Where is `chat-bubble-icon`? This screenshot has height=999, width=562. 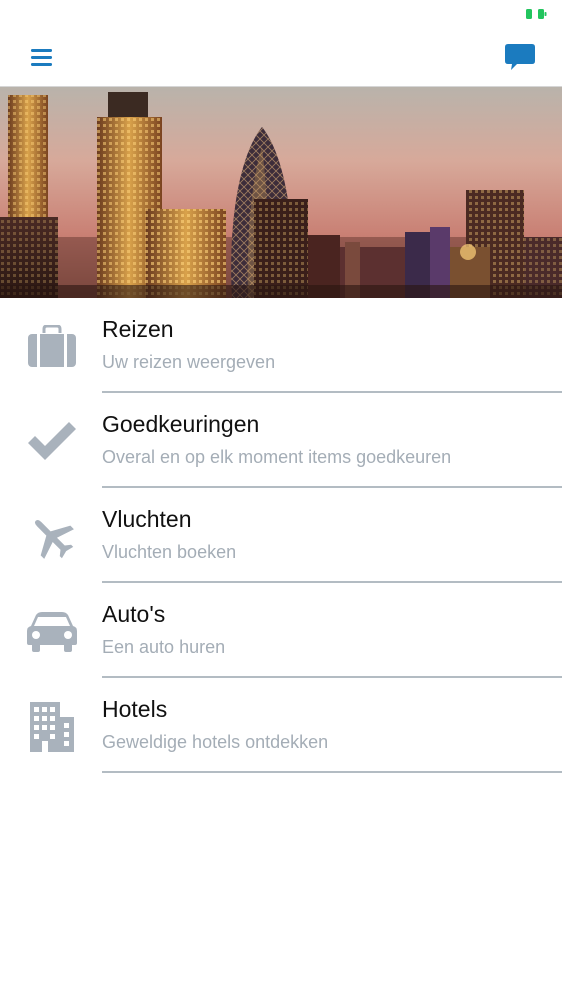 chat-bubble-icon is located at coordinates (520, 60).